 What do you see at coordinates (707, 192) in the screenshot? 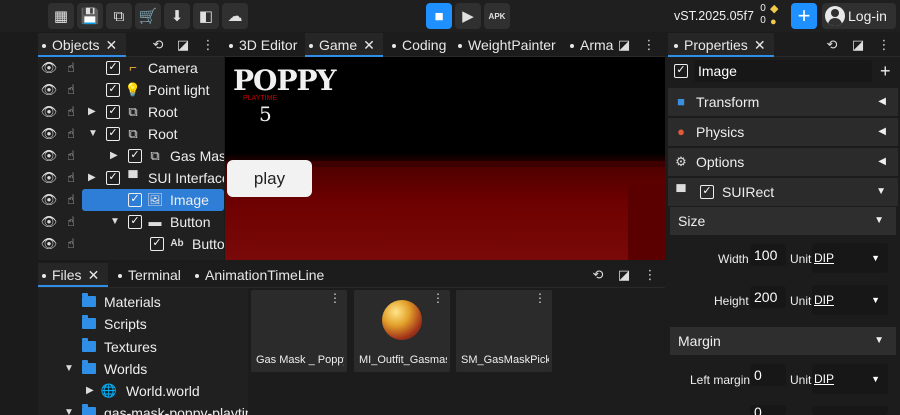
I see `component-enabled-checkbox: ✓` at bounding box center [707, 192].